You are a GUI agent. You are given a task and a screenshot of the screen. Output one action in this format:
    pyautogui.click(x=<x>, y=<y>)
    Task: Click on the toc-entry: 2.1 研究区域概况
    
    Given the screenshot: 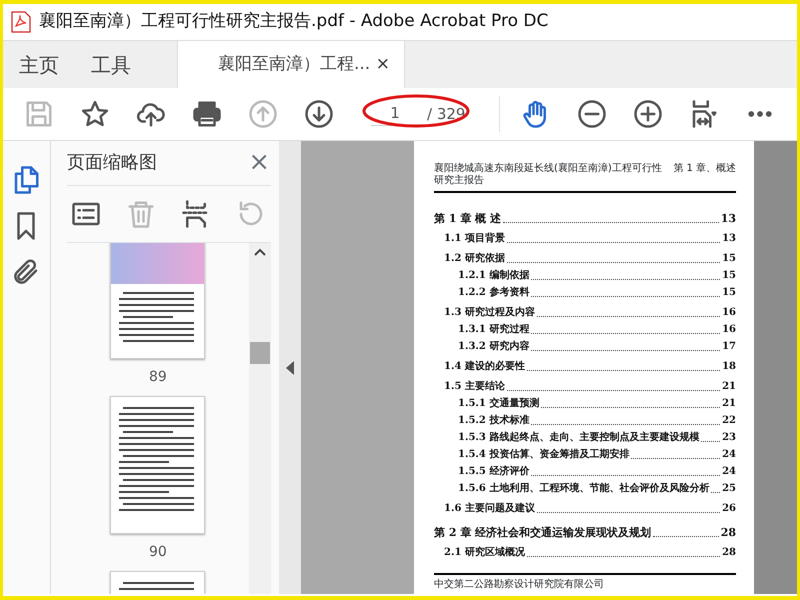 What is the action you would take?
    pyautogui.click(x=484, y=553)
    